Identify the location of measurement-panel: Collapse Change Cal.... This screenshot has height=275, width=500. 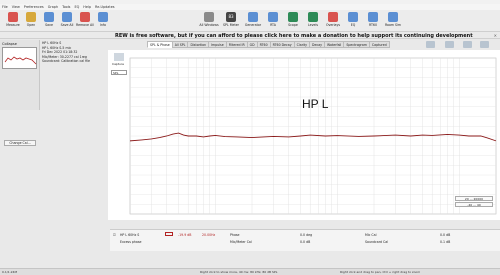
(20, 93).